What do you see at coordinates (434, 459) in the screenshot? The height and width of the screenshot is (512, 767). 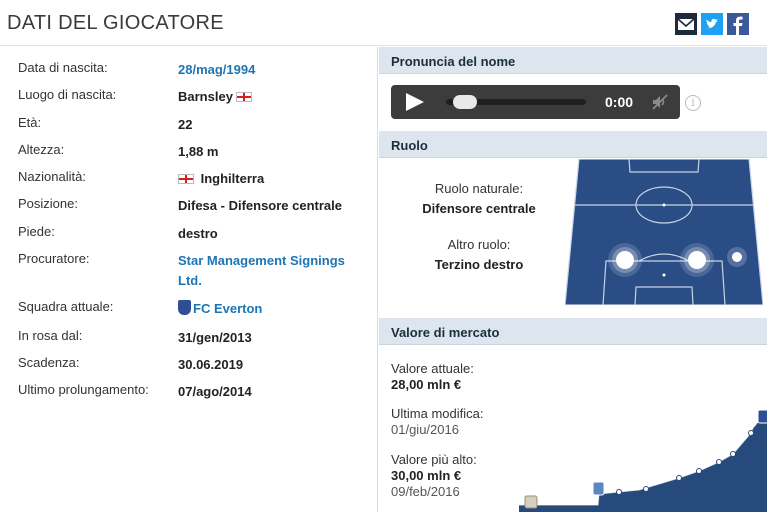 I see `highest-value-label: Valore più alto:` at bounding box center [434, 459].